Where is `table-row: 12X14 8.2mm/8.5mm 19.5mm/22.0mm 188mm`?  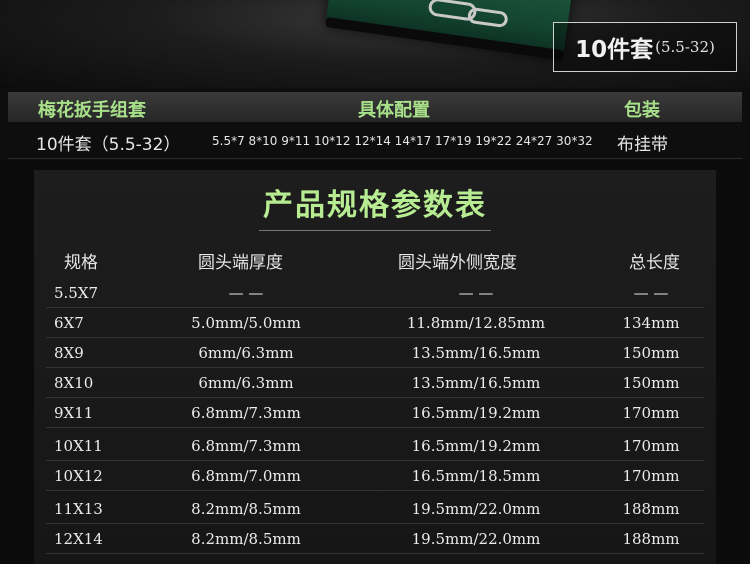
table-row: 12X14 8.2mm/8.5mm 19.5mm/22.0mm 188mm is located at coordinates (375, 539).